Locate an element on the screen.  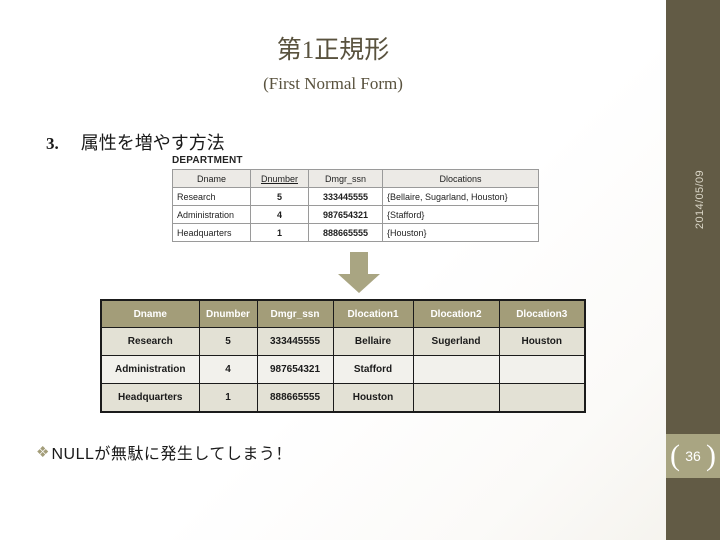
cell-dlocation1: Stafford is located at coordinates (373, 369).